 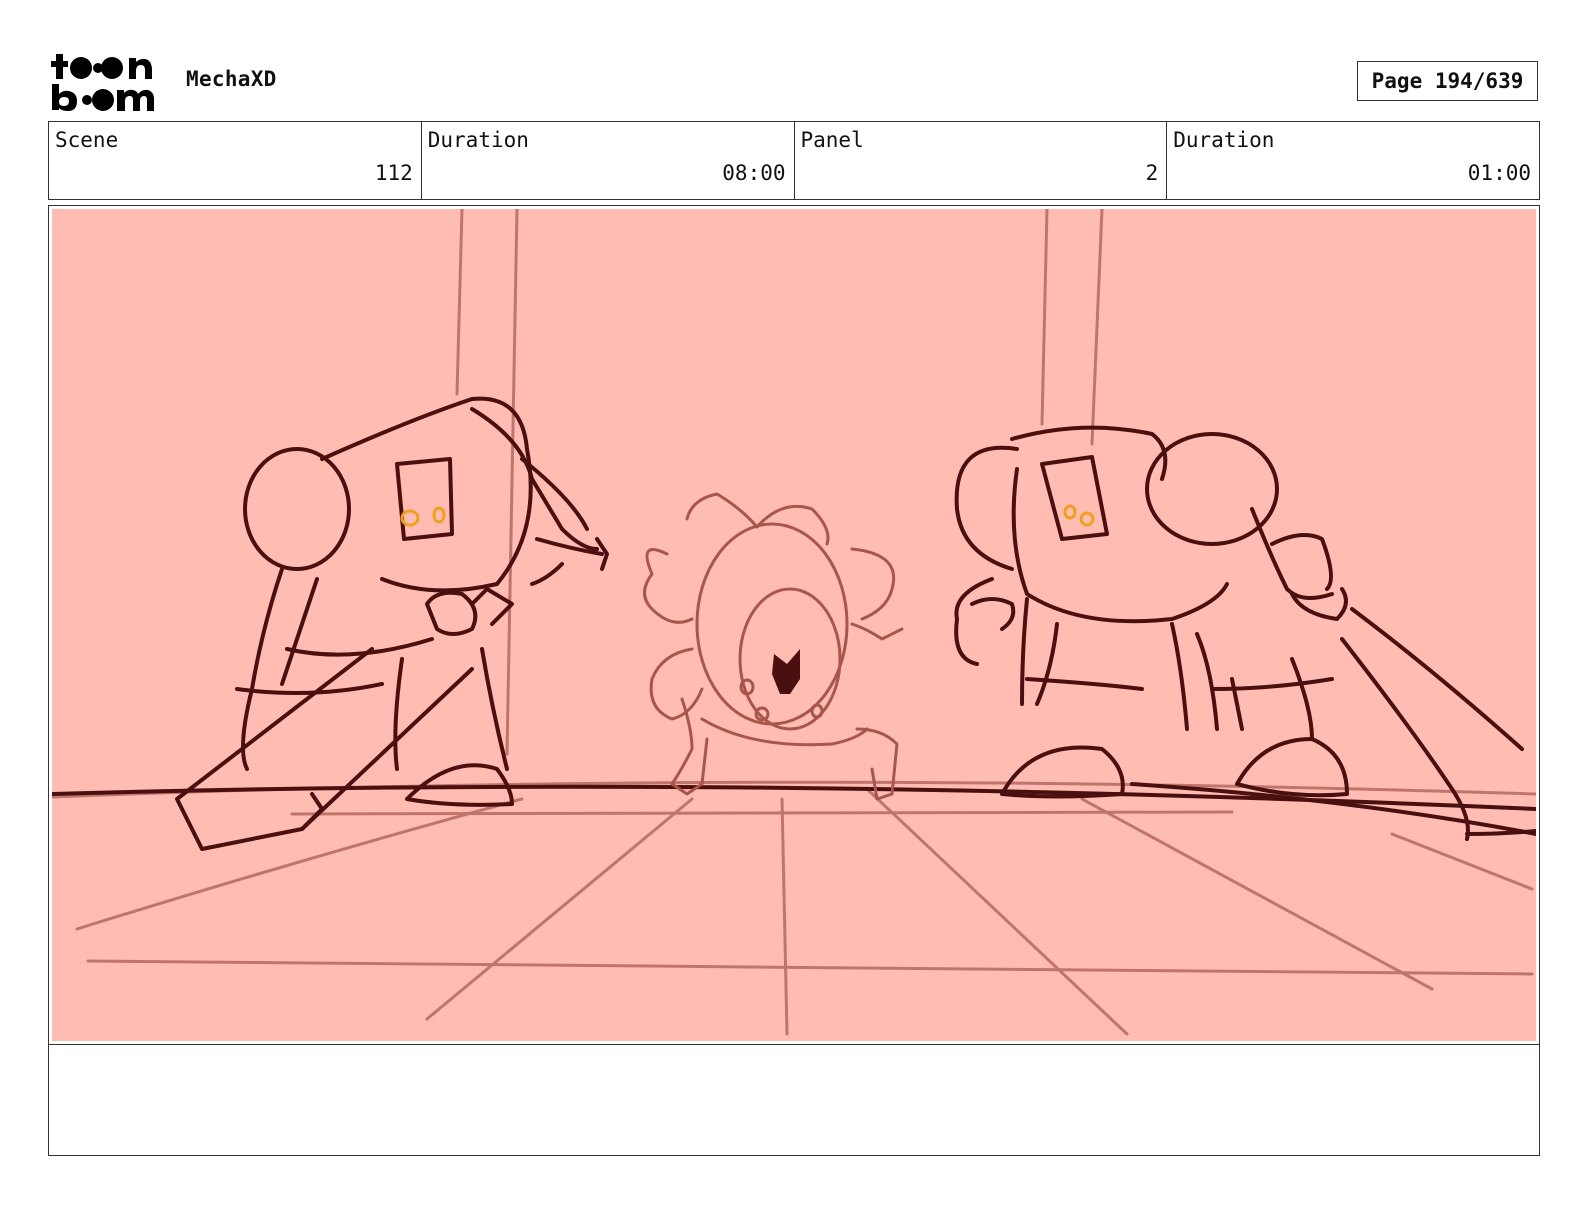 What do you see at coordinates (393, 173) in the screenshot?
I see `scene-value: 112` at bounding box center [393, 173].